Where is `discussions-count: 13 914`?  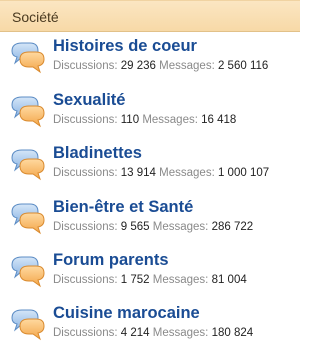 discussions-count: 13 914 is located at coordinates (138, 173).